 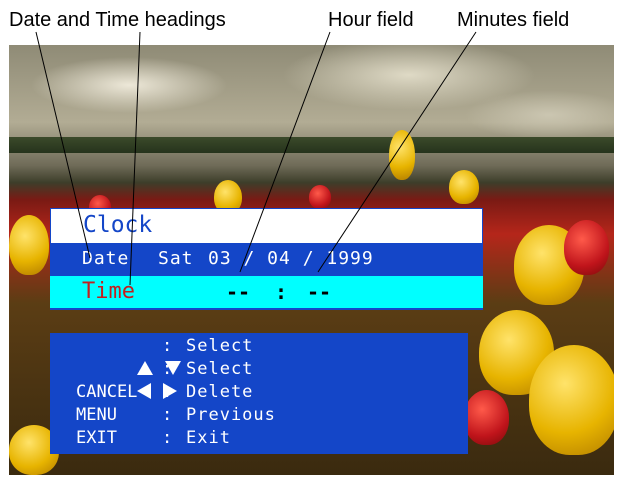 I want to click on leader-line-minutes, so click(x=397, y=152).